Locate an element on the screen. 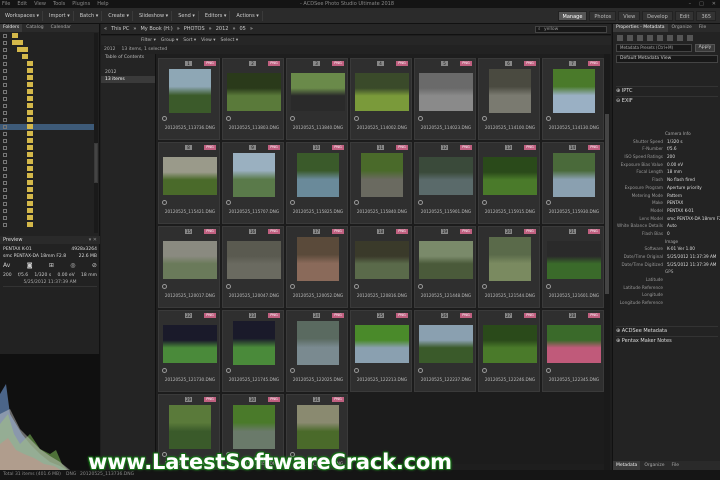 This screenshot has width=720, height=480. thumbnail: 21 PNG 20120525_121601.DNG is located at coordinates (573, 267).